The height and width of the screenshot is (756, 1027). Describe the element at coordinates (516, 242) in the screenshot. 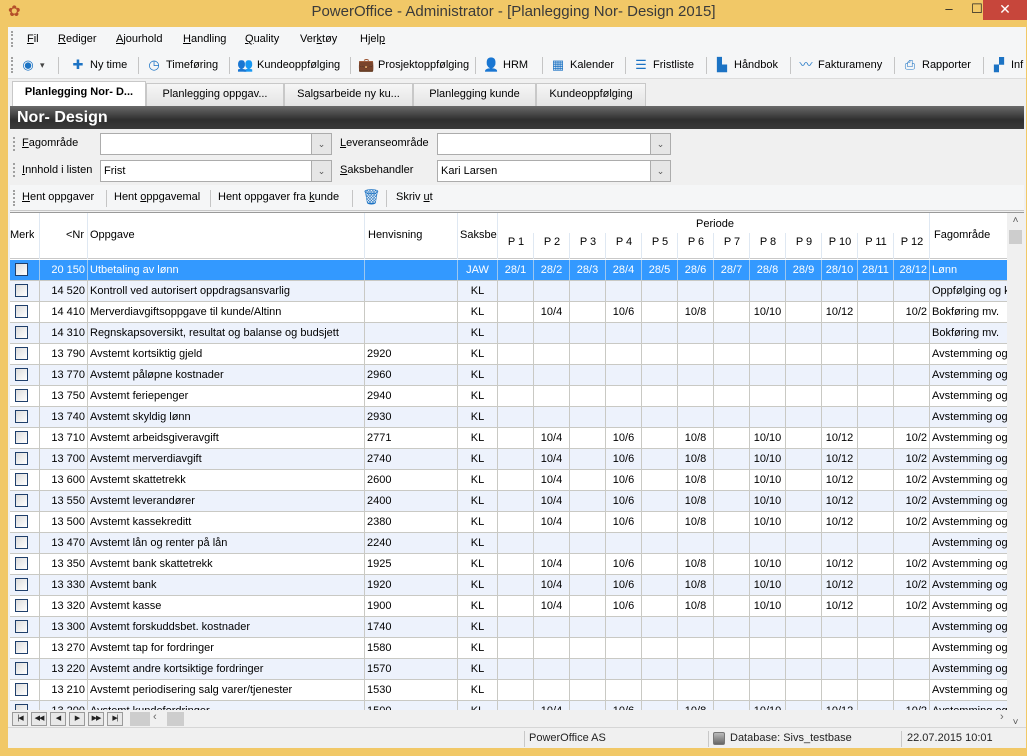

I see `col-header-period: P 1` at that location.